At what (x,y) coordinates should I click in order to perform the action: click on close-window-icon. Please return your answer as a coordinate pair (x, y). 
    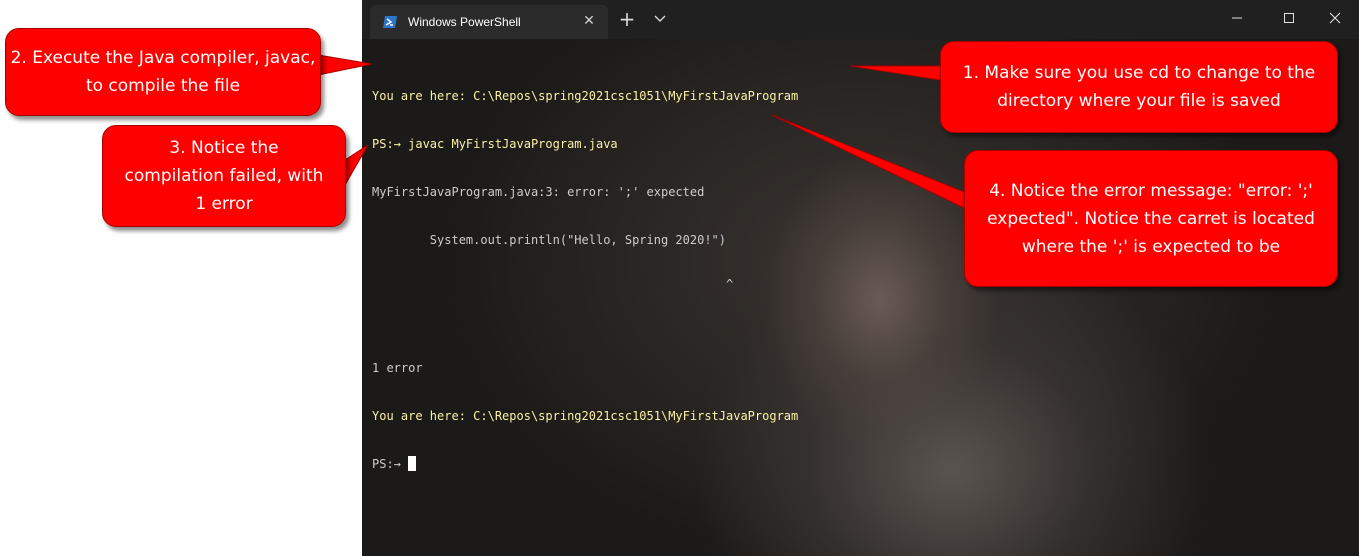
    Looking at the image, I should click on (1335, 18).